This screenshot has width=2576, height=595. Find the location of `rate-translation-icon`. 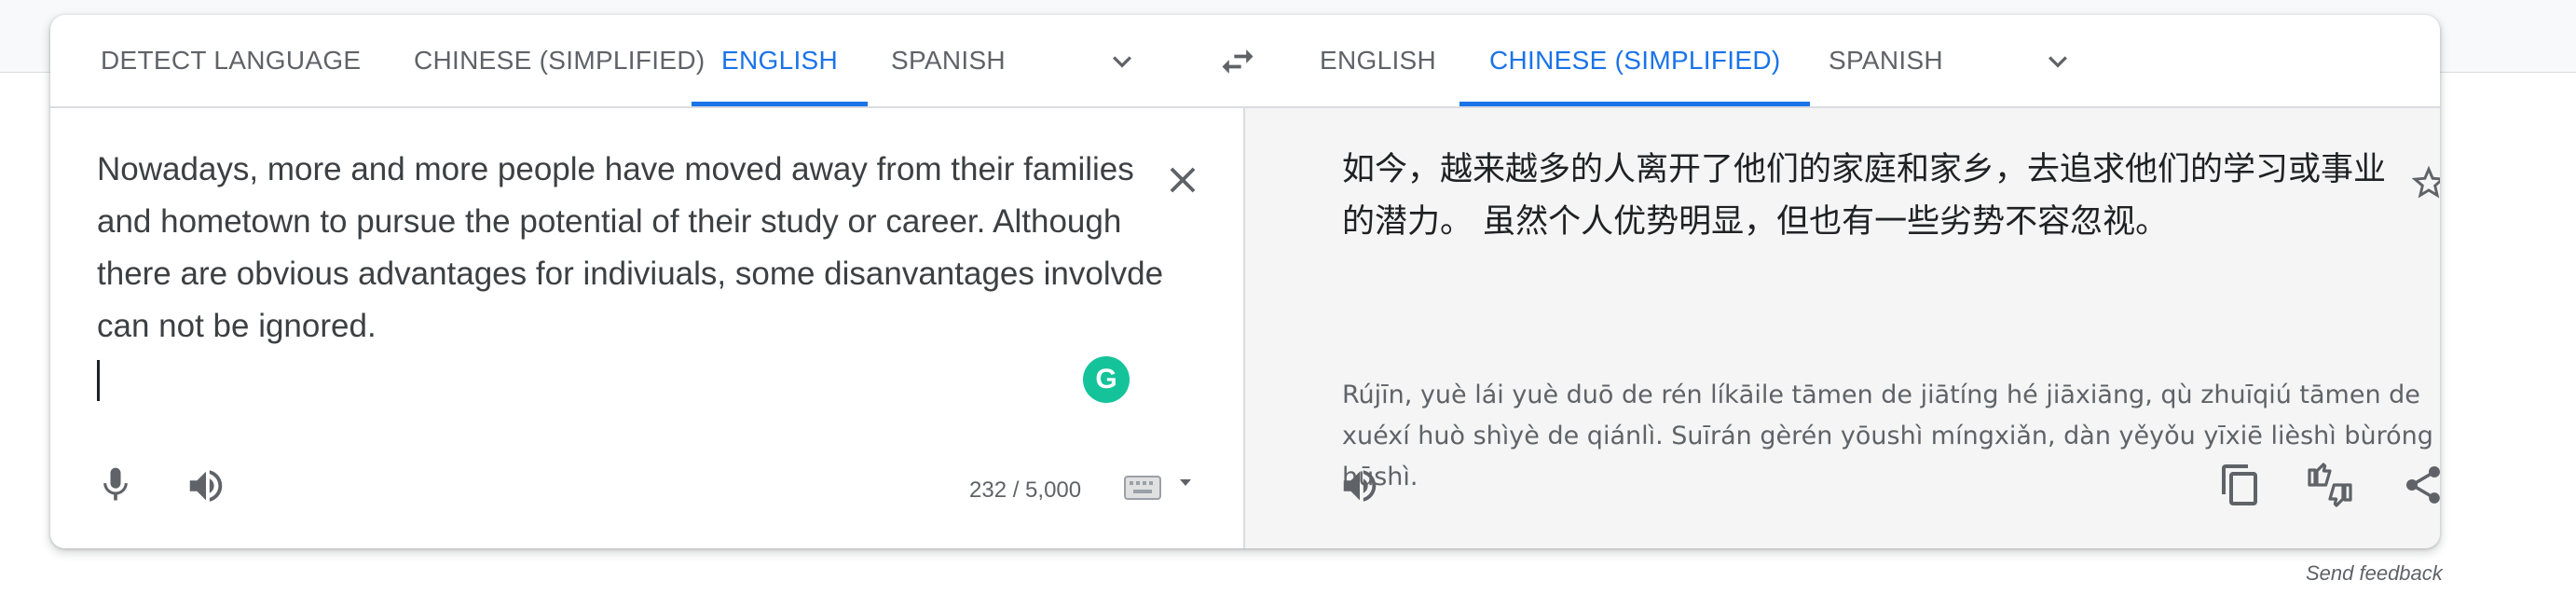

rate-translation-icon is located at coordinates (2330, 485).